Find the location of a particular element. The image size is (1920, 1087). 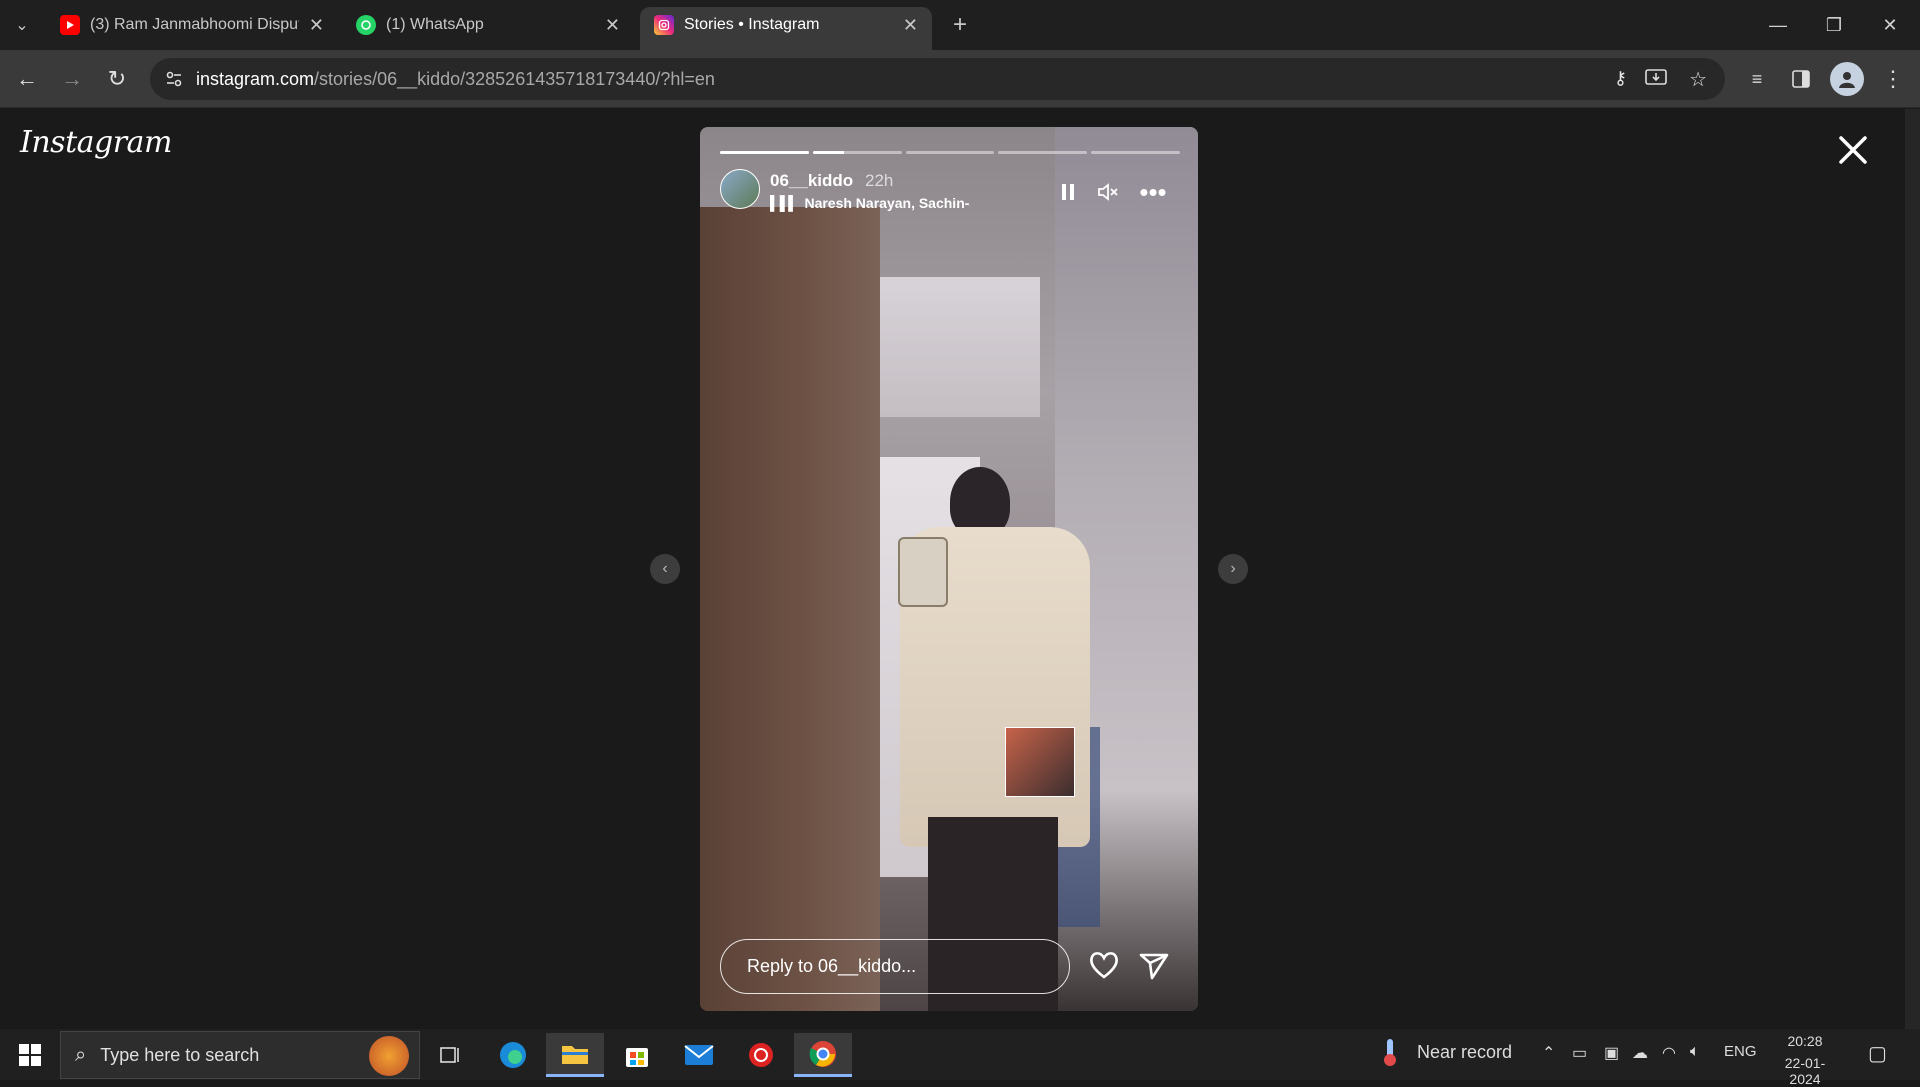

close-window-button: ✕ is located at coordinates (1890, 25).